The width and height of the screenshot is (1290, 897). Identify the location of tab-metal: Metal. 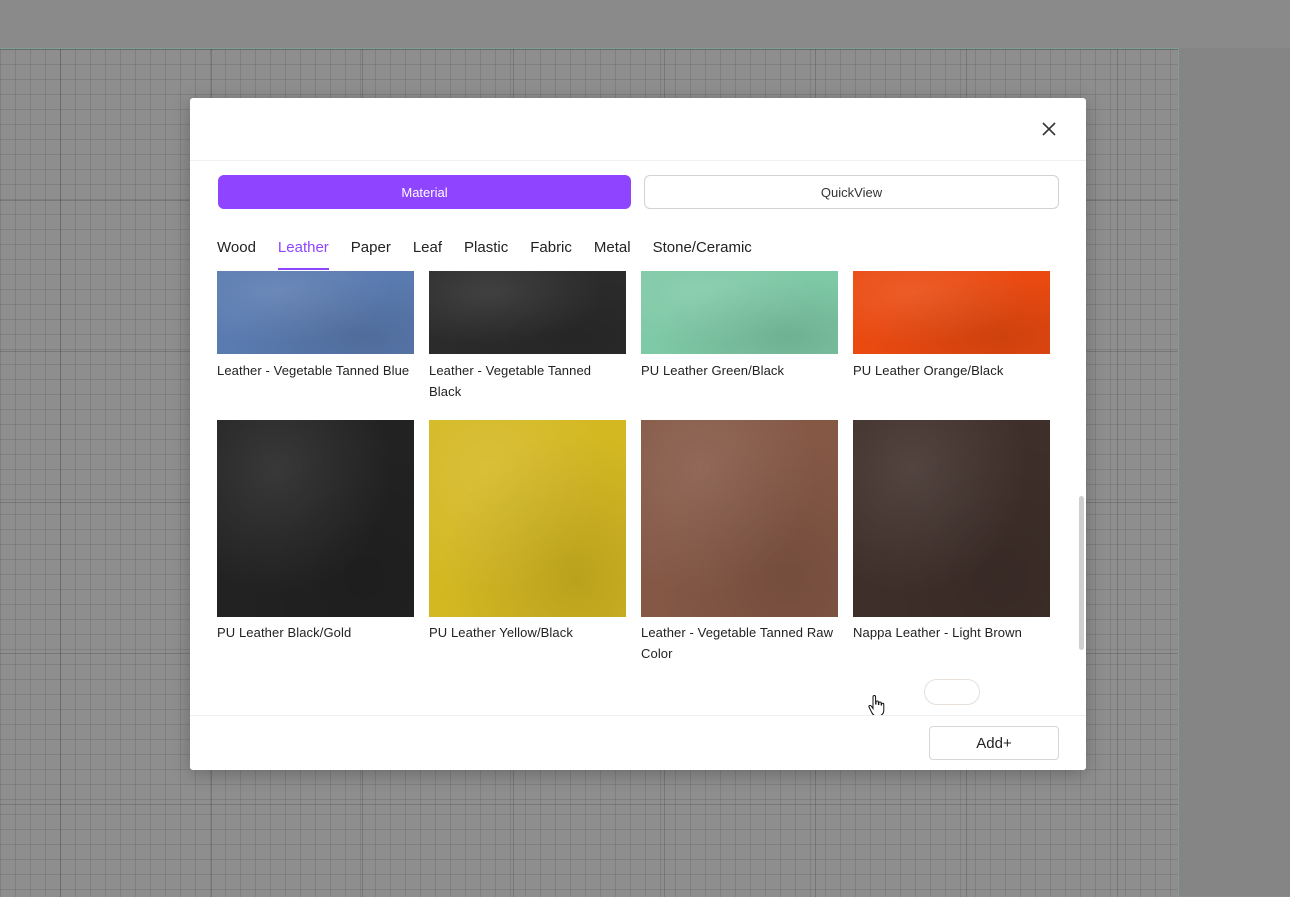
(612, 253).